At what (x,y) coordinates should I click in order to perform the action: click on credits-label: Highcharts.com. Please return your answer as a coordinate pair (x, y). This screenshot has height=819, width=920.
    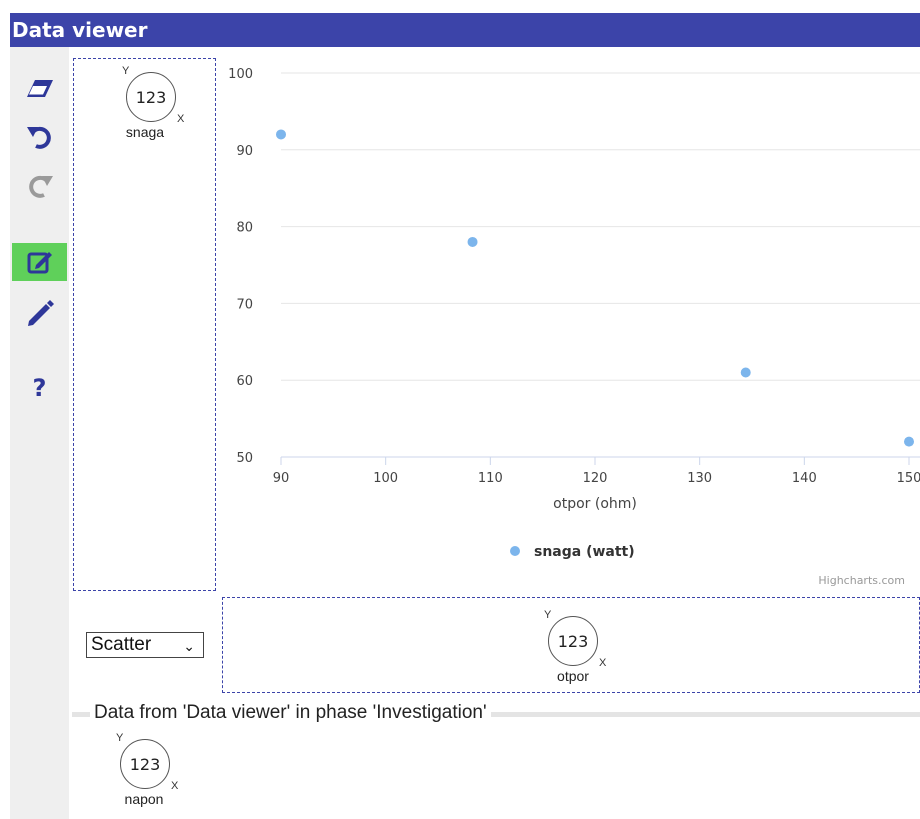
    Looking at the image, I should click on (861, 580).